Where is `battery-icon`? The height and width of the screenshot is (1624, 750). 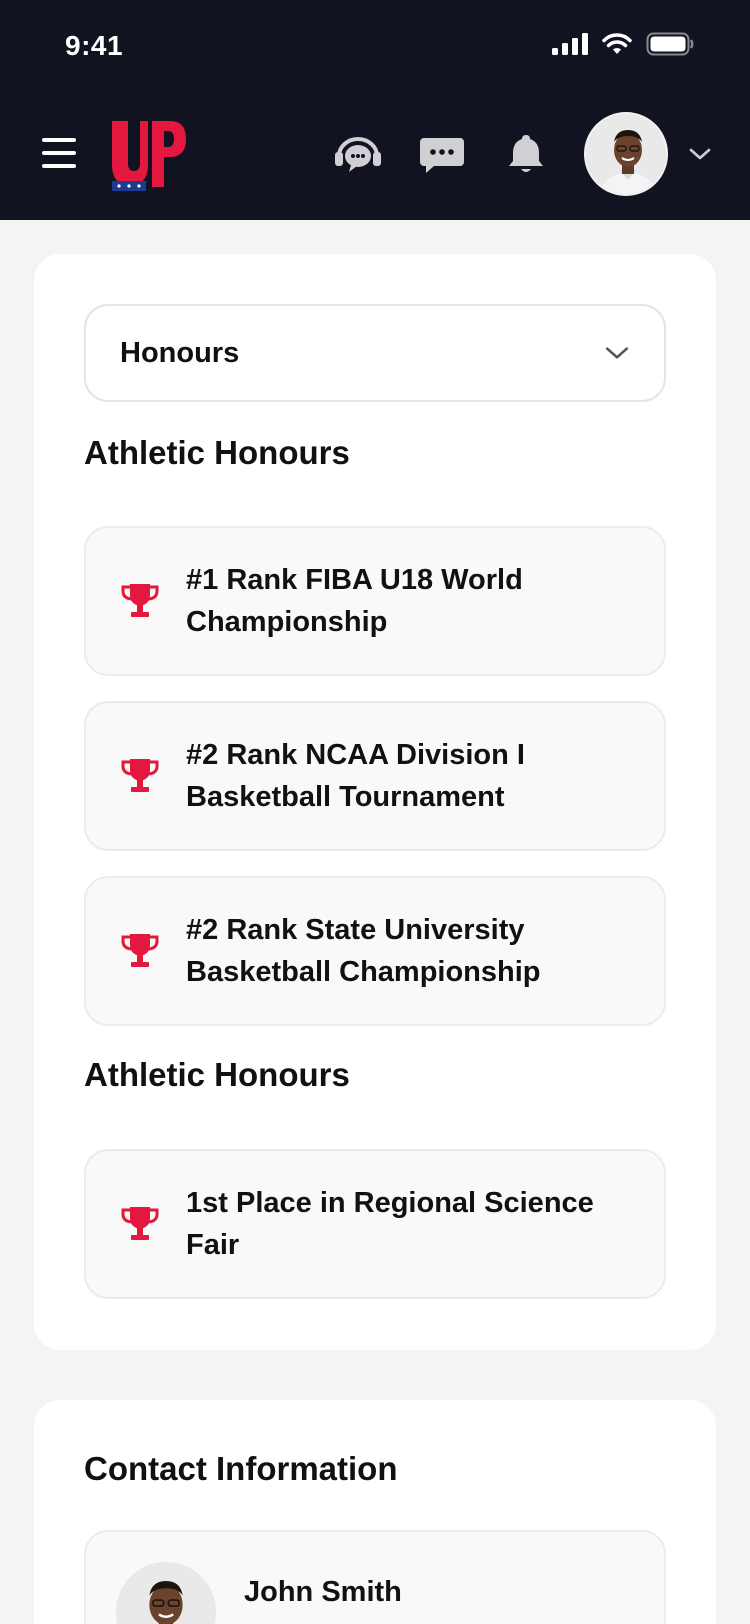
battery-icon is located at coordinates (670, 44).